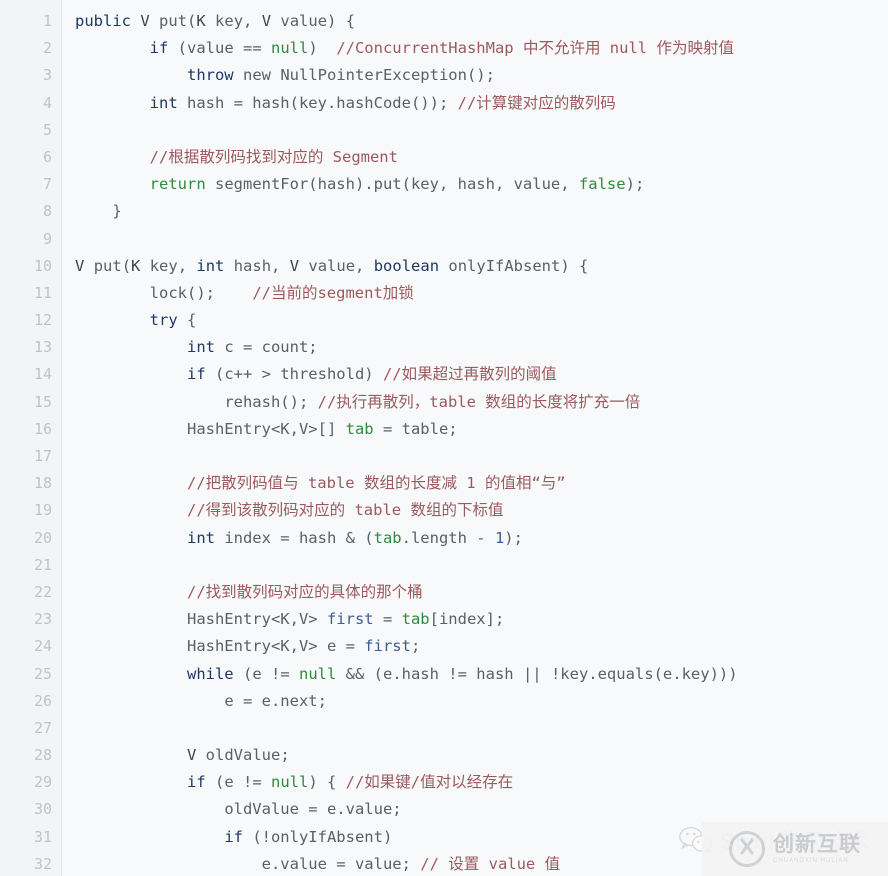 This screenshot has width=888, height=876. What do you see at coordinates (47, 102) in the screenshot?
I see `line-number: 4` at bounding box center [47, 102].